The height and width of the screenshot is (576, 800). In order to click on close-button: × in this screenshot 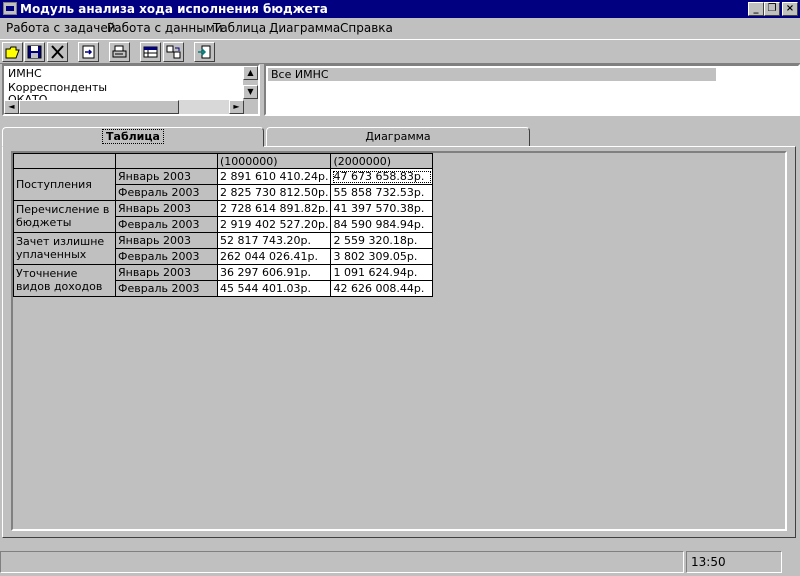, I will do `click(790, 9)`.